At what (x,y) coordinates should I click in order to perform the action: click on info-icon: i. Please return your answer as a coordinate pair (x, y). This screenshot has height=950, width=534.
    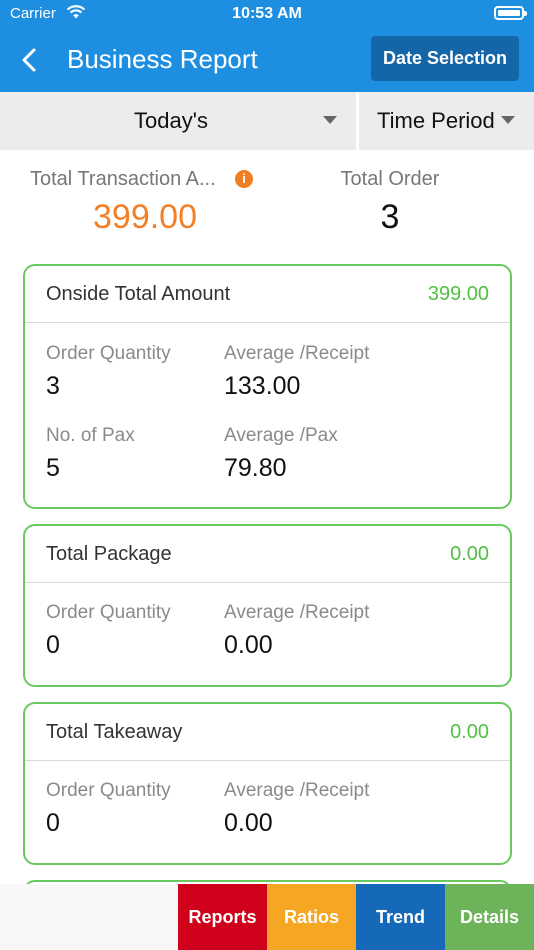
    Looking at the image, I should click on (244, 179).